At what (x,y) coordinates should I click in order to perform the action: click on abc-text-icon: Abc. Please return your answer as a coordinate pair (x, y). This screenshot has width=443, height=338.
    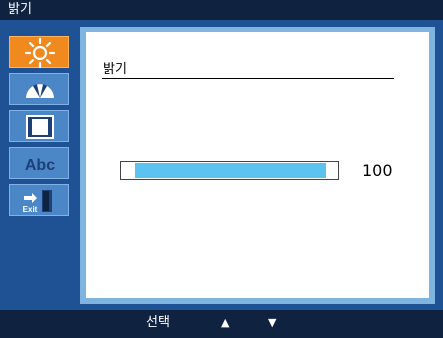
    Looking at the image, I should click on (40, 165).